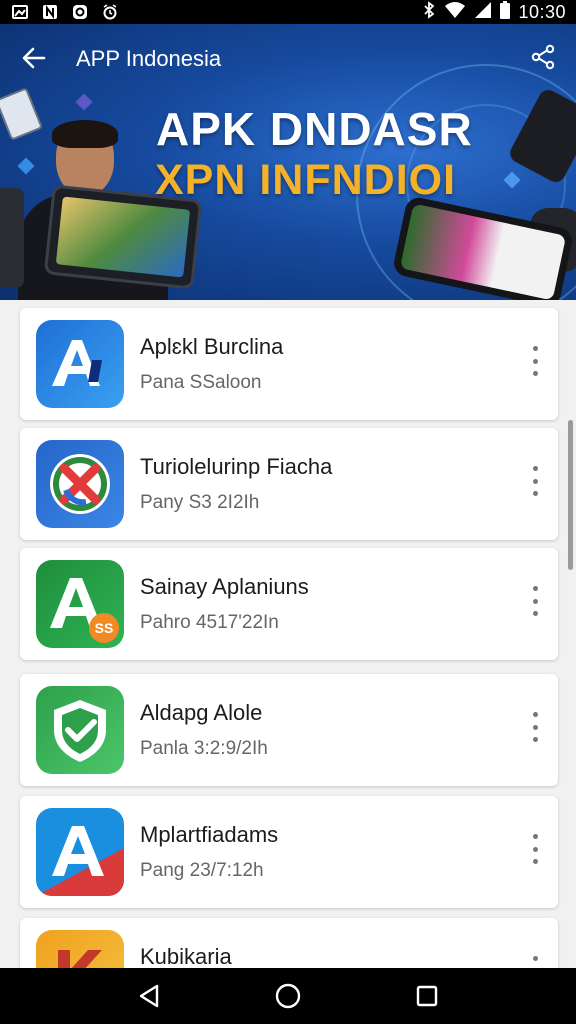 This screenshot has width=576, height=1024. I want to click on app-name: Sainay Aplaniuns, so click(224, 586).